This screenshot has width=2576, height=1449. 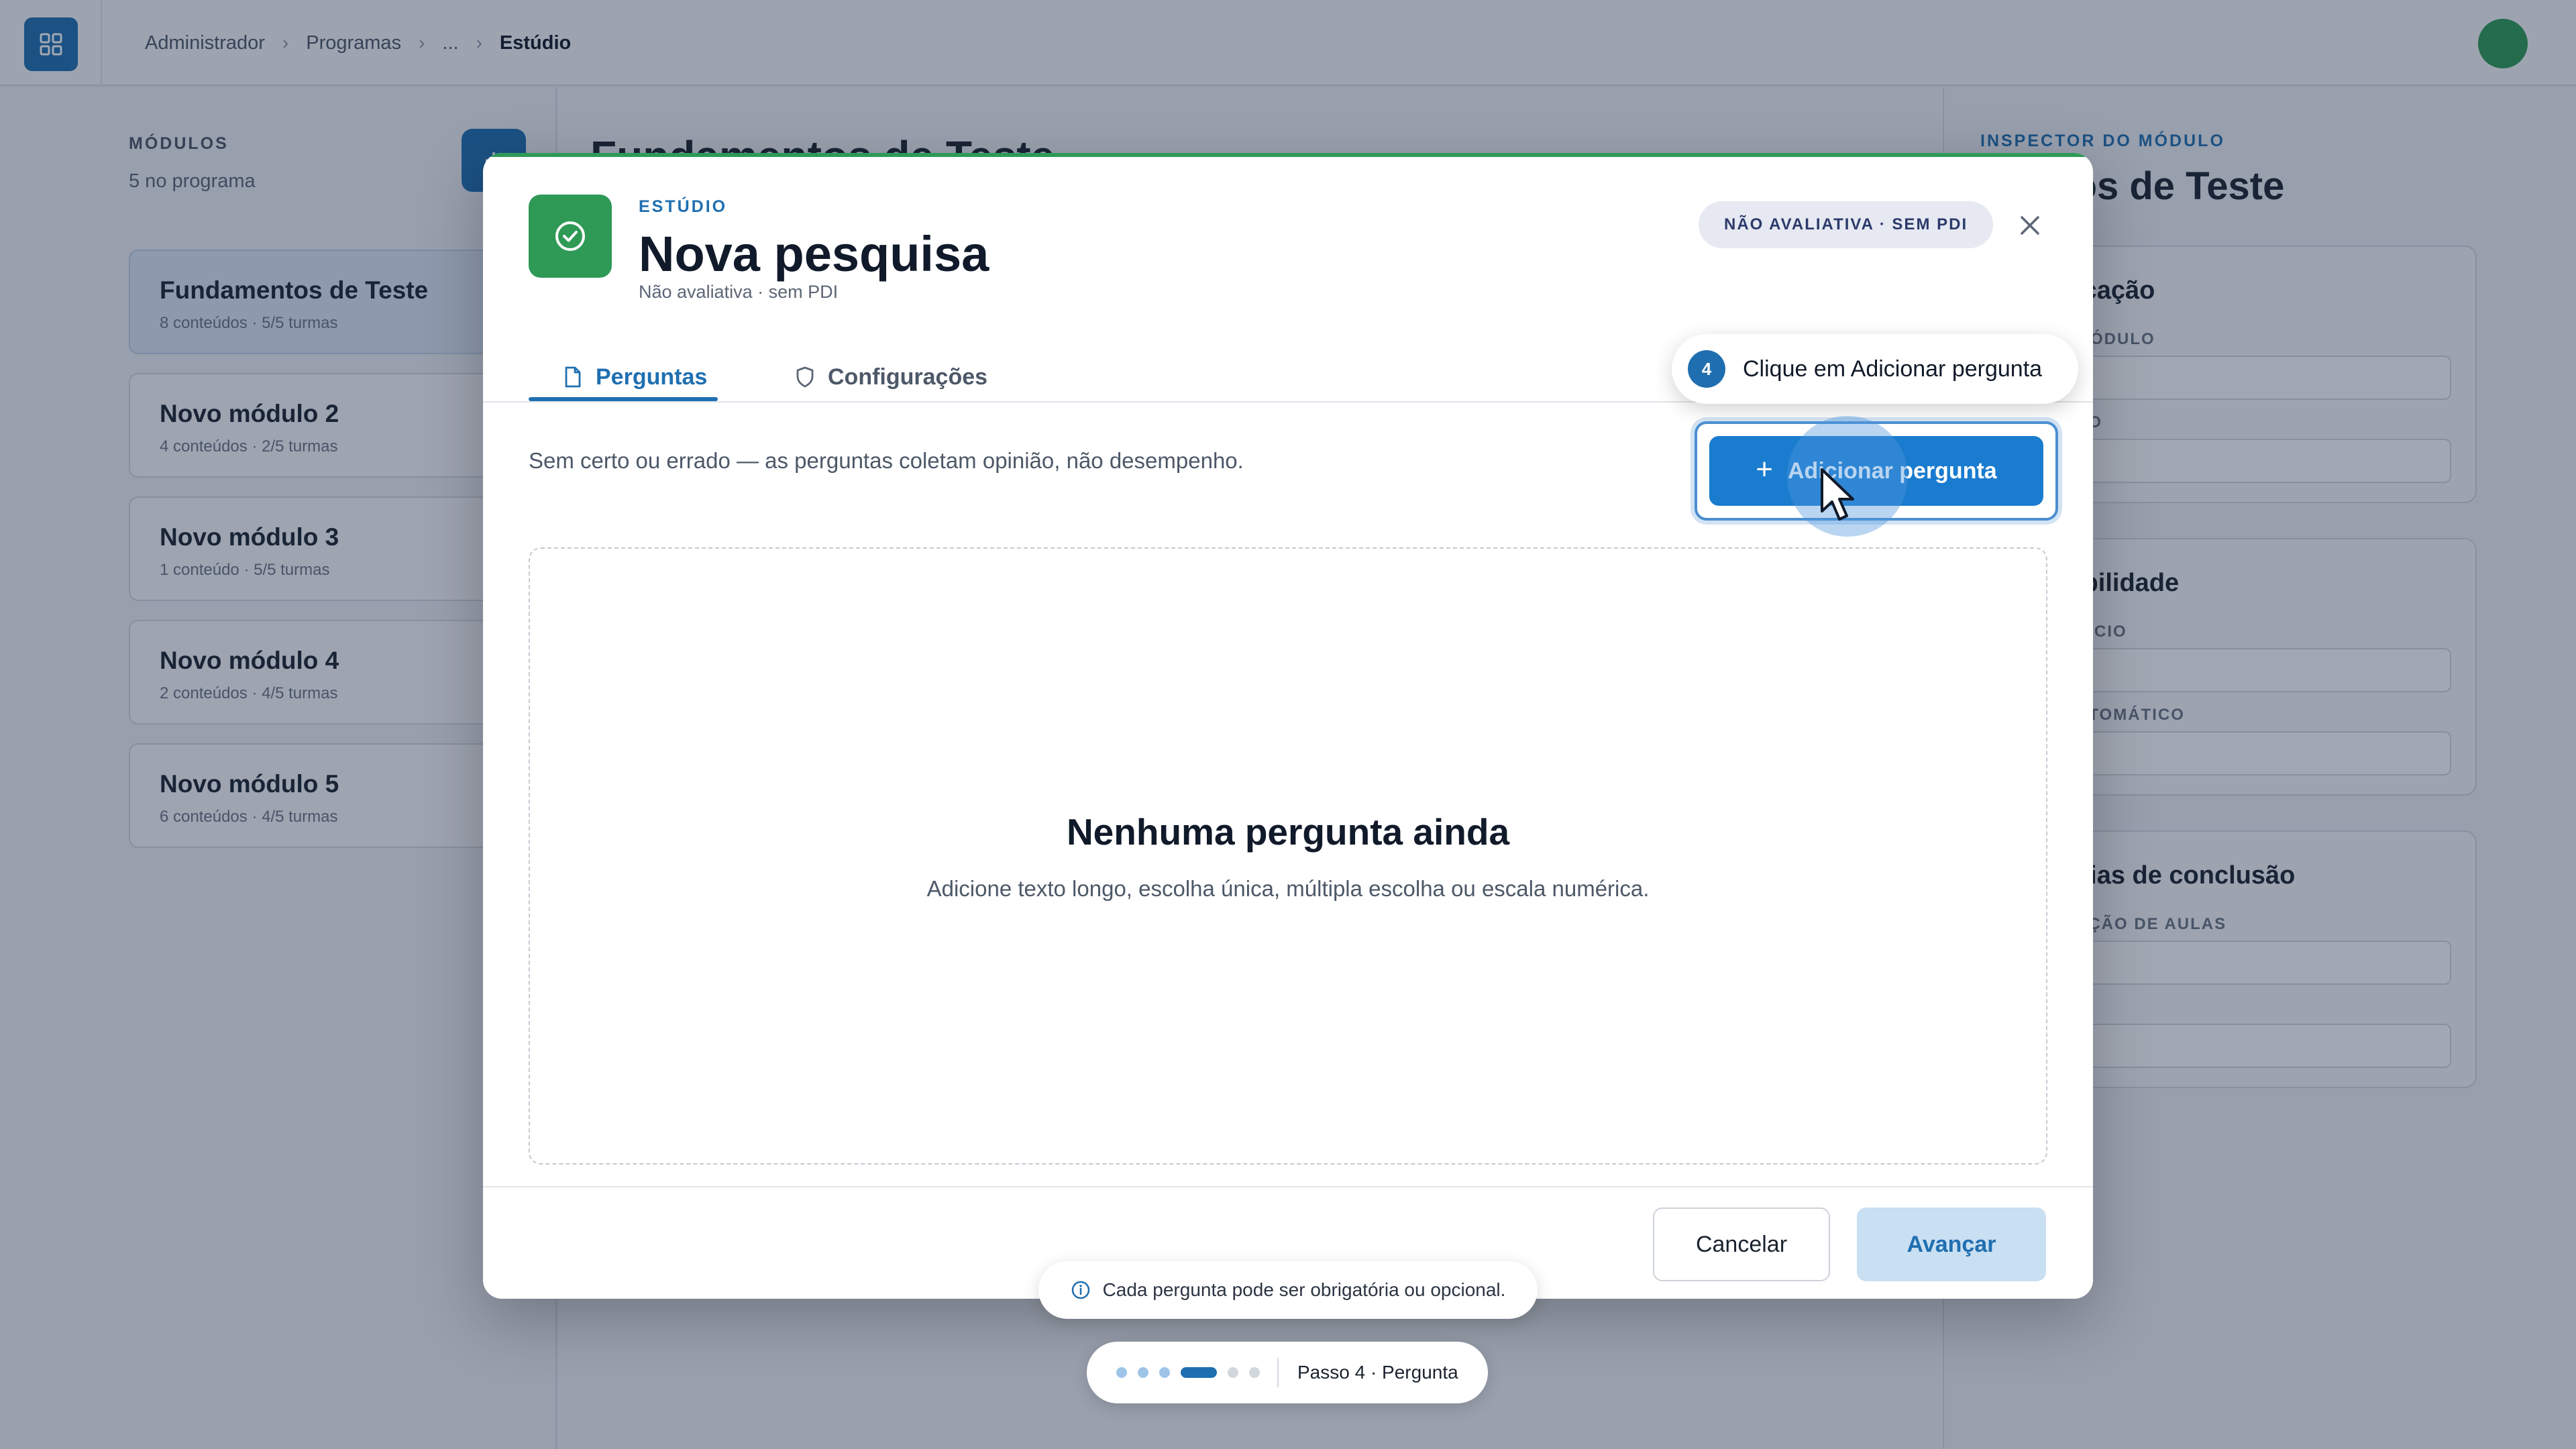 I want to click on tour-progress-label: Passo 4 · Pergunta, so click(x=1377, y=1372).